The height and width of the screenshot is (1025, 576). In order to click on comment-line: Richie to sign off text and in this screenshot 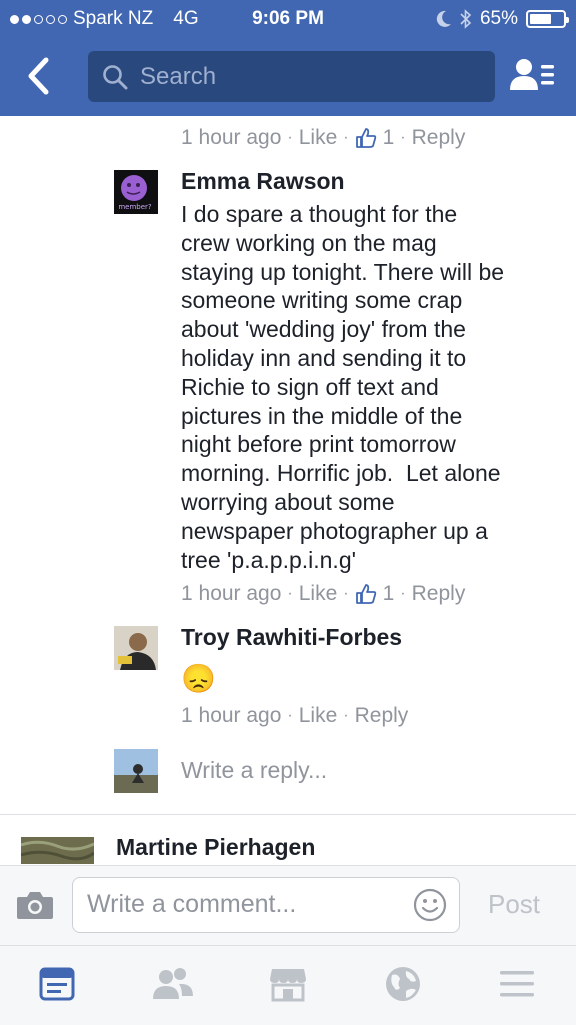, I will do `click(310, 386)`.